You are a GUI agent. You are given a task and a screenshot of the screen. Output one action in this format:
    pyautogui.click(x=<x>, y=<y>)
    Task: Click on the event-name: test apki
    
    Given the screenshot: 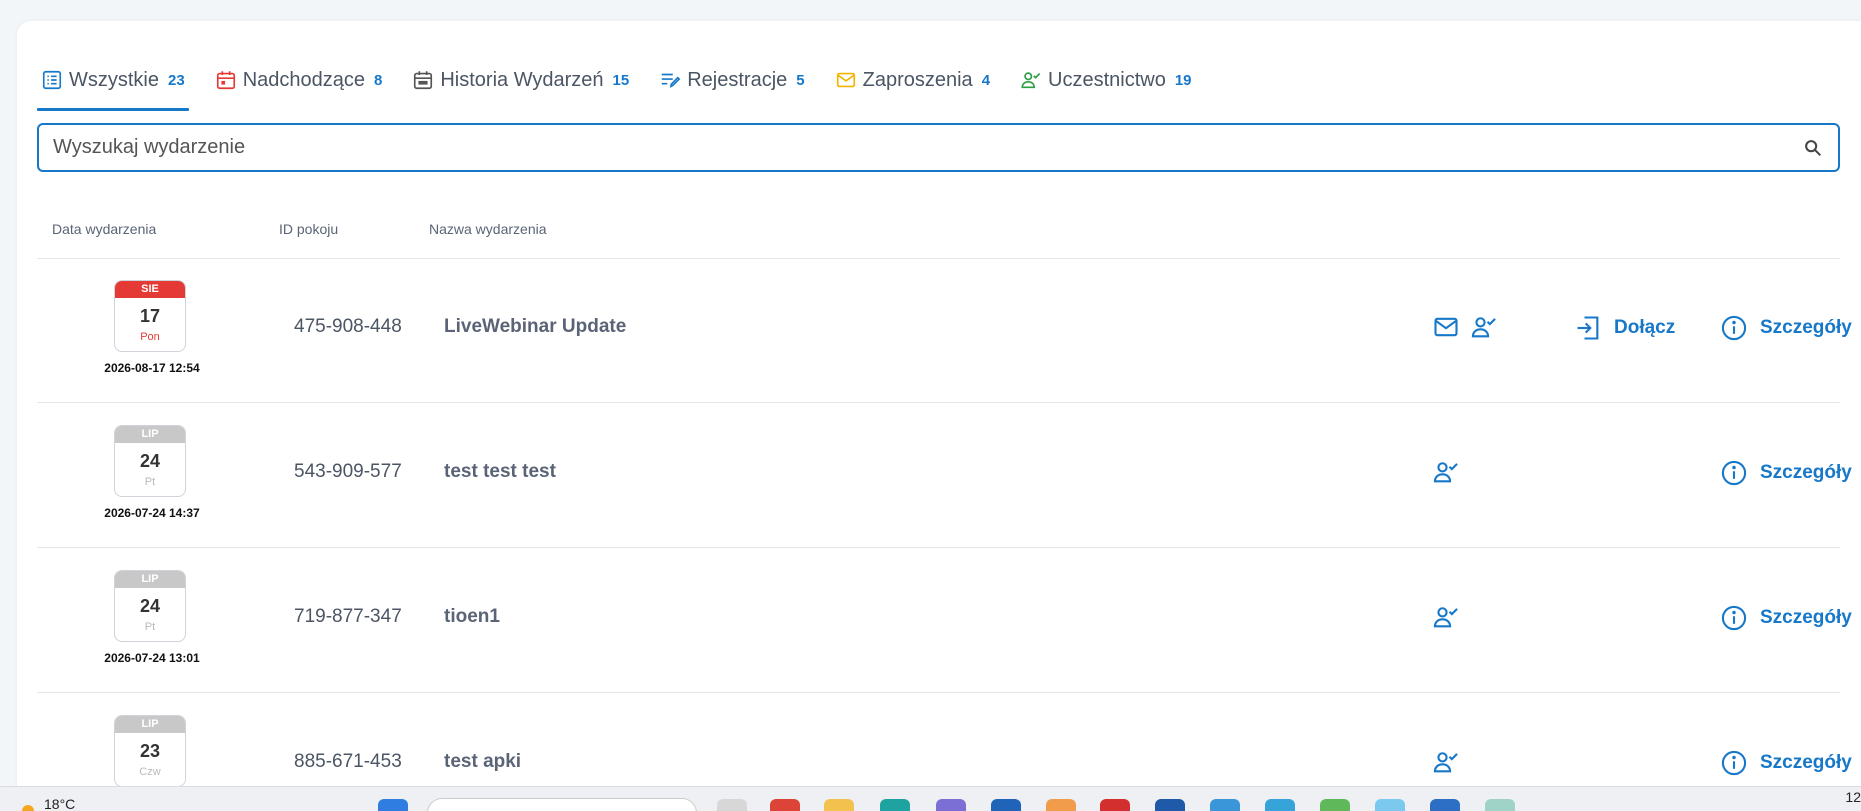 What is the action you would take?
    pyautogui.click(x=483, y=761)
    